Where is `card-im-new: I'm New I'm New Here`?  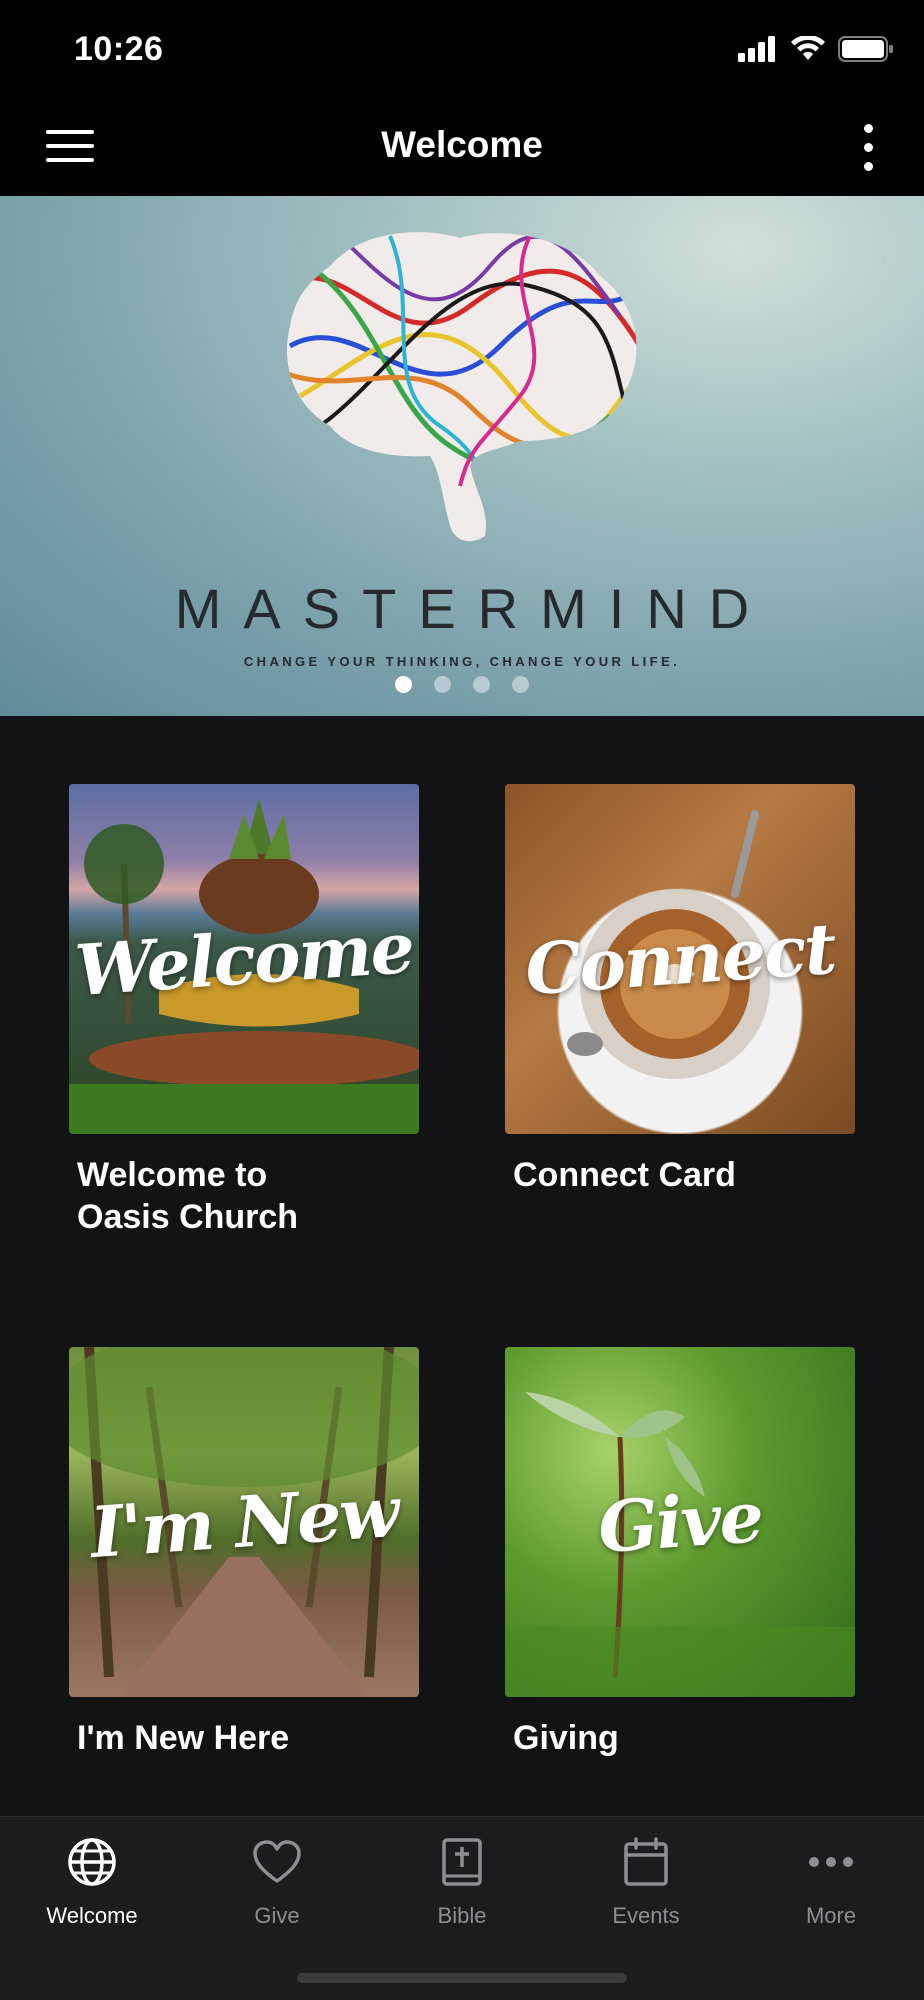
card-im-new: I'm New I'm New Here is located at coordinates (244, 1553).